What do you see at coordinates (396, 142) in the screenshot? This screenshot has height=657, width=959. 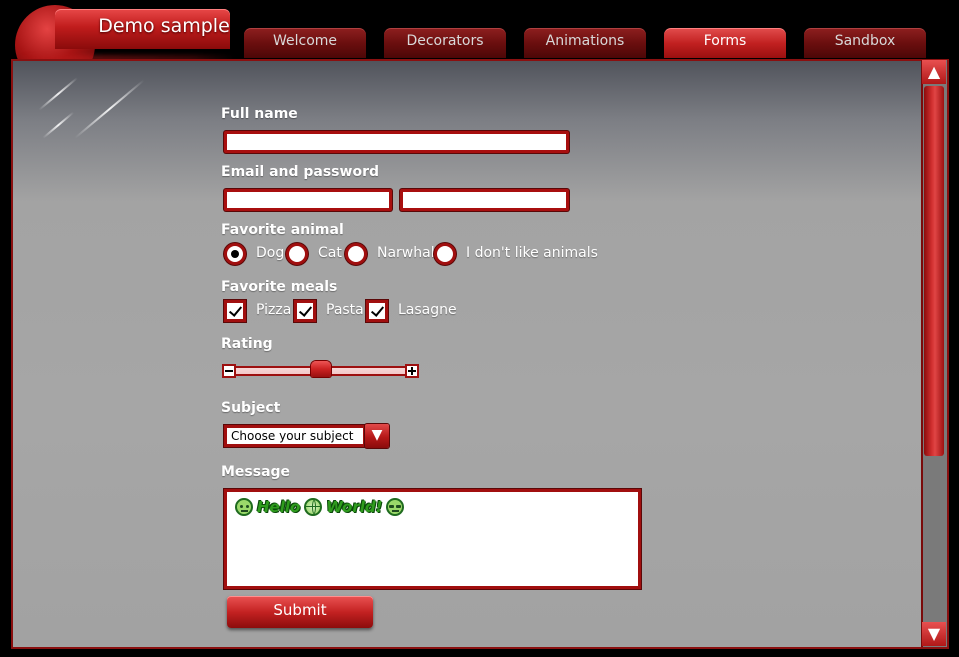 I see `full-name-input` at bounding box center [396, 142].